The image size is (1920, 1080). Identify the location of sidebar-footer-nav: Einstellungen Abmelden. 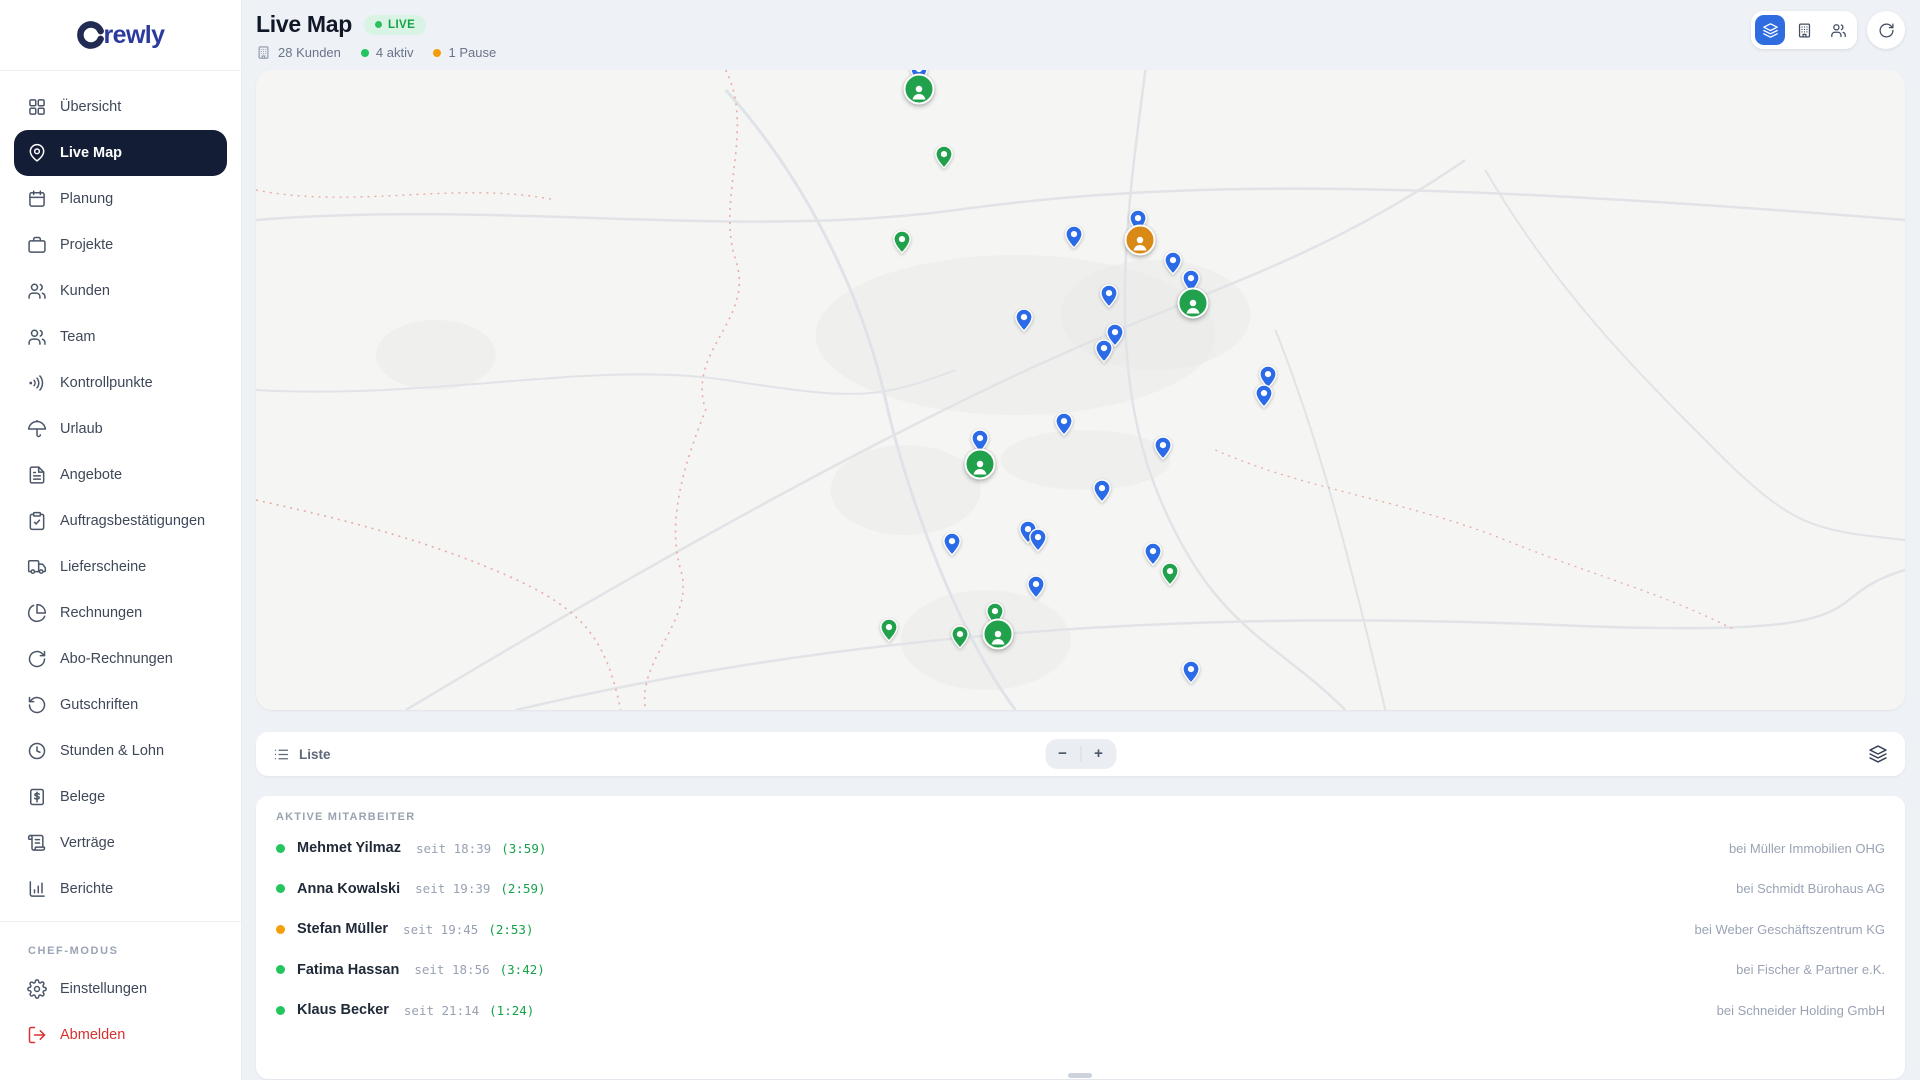
(120, 1012).